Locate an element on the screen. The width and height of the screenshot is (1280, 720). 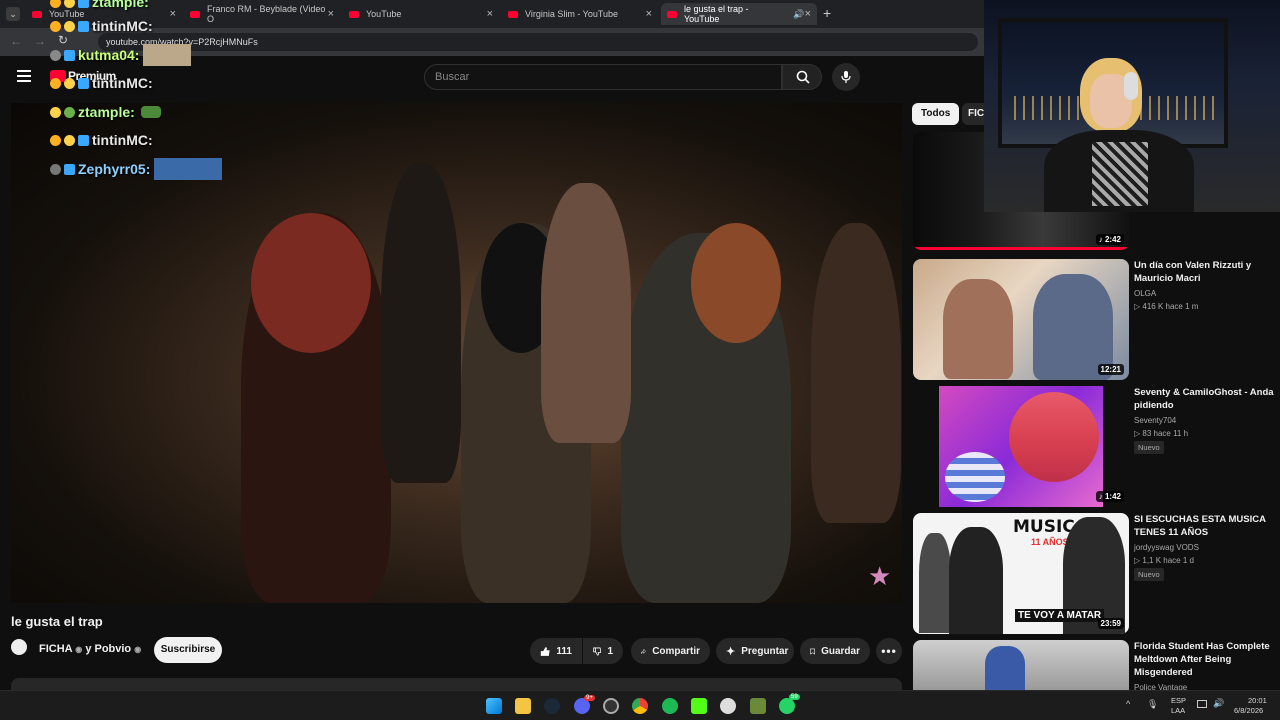
forward-icon: → is located at coordinates (40, 41).